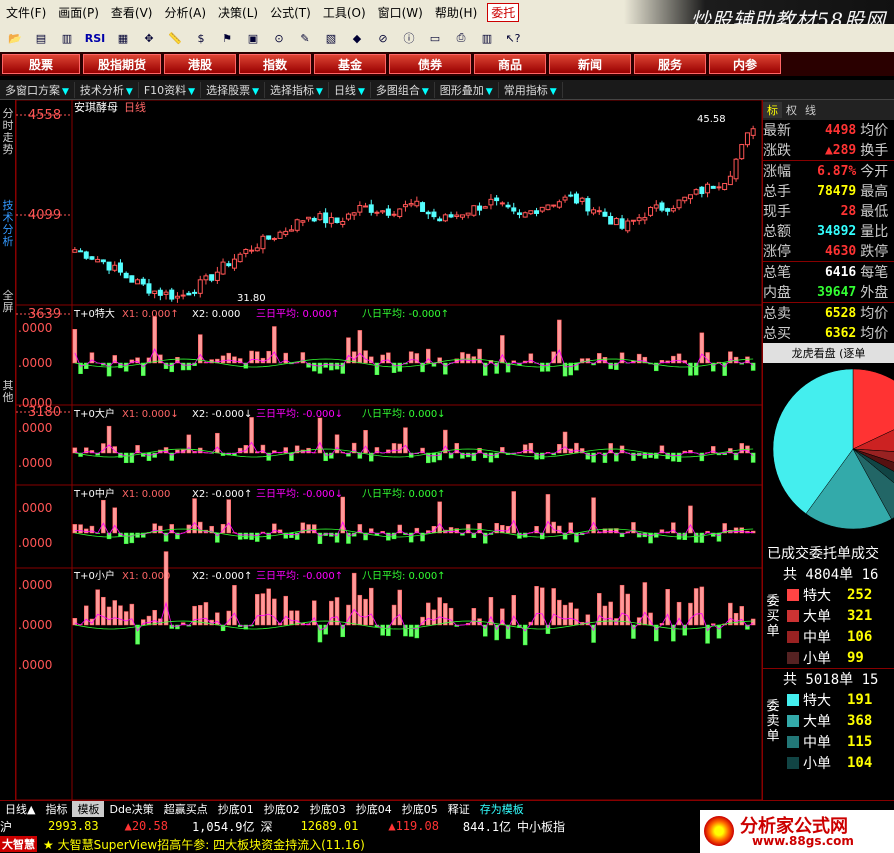  What do you see at coordinates (772, 110) in the screenshot?
I see `tab-mark: 标` at bounding box center [772, 110].